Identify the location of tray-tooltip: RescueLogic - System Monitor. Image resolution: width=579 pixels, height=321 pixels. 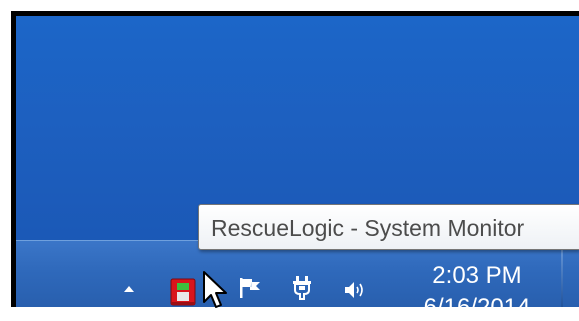
(388, 227).